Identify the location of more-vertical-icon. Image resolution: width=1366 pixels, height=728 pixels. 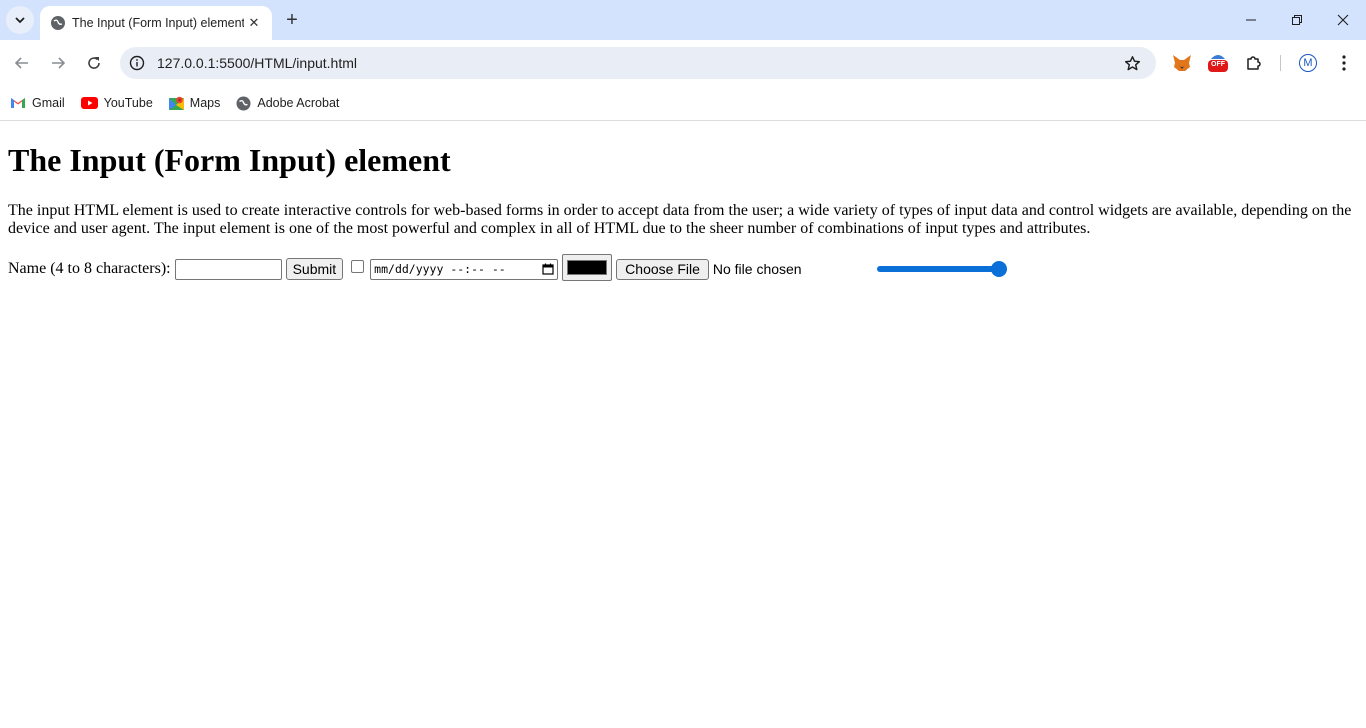
(1344, 63).